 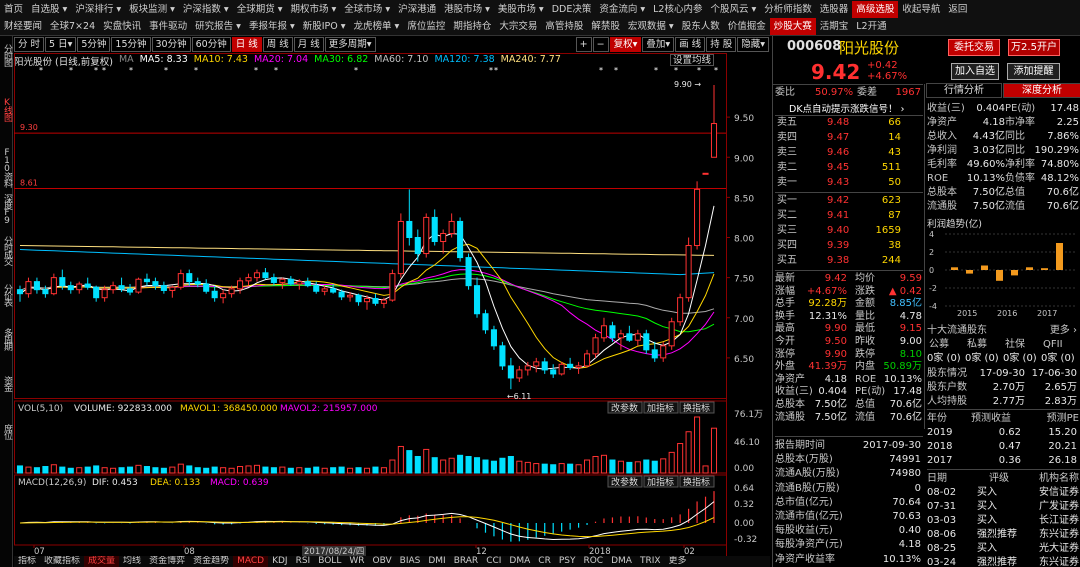 What do you see at coordinates (23, 26) in the screenshot?
I see `menu-item: 财经要闻` at bounding box center [23, 26].